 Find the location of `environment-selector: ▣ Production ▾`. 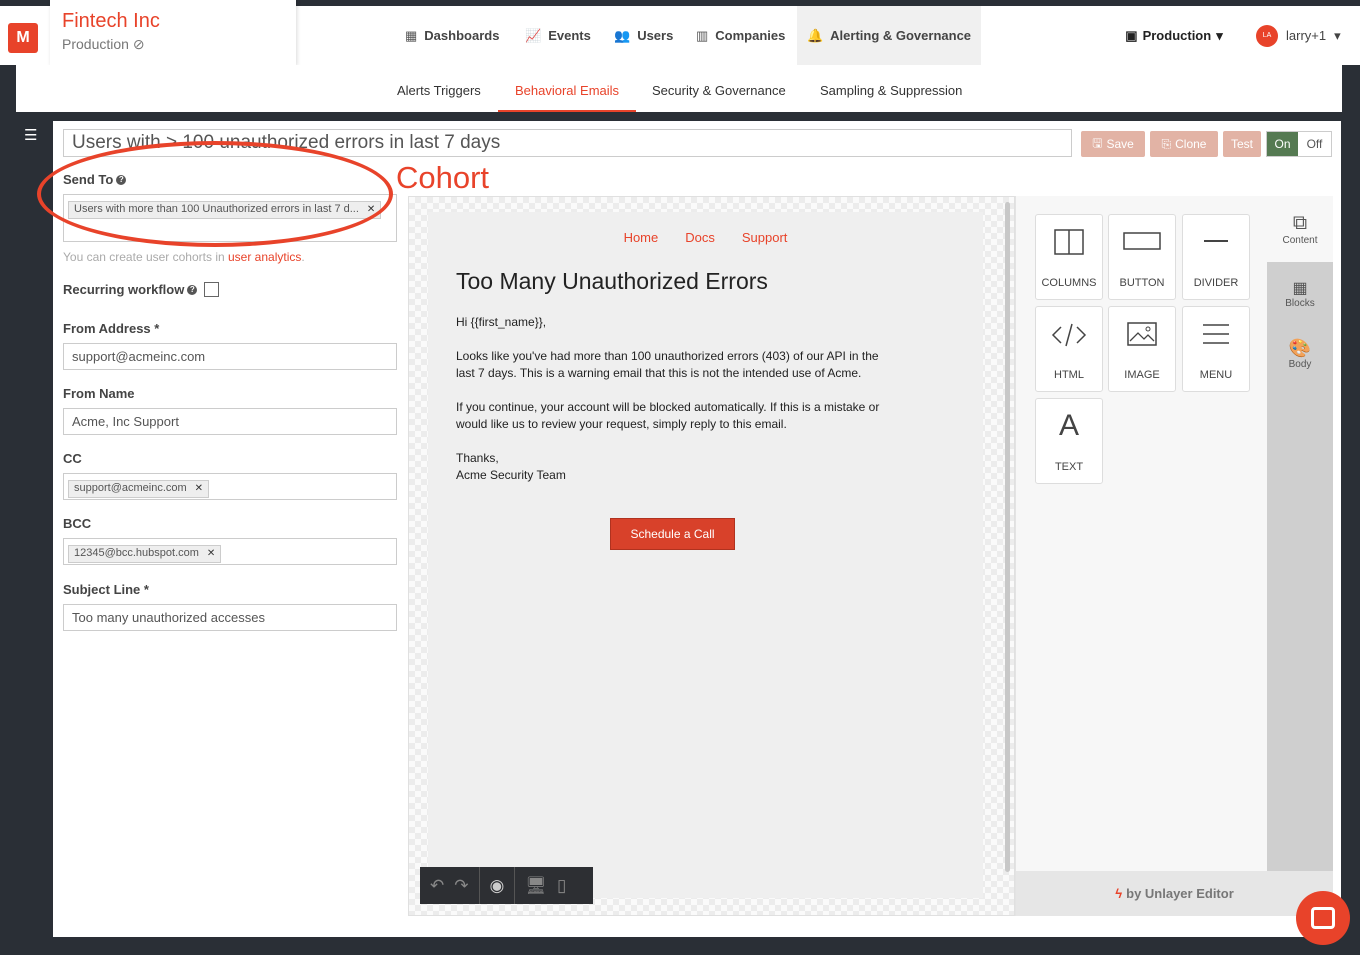

environment-selector: ▣ Production ▾ is located at coordinates (1174, 35).